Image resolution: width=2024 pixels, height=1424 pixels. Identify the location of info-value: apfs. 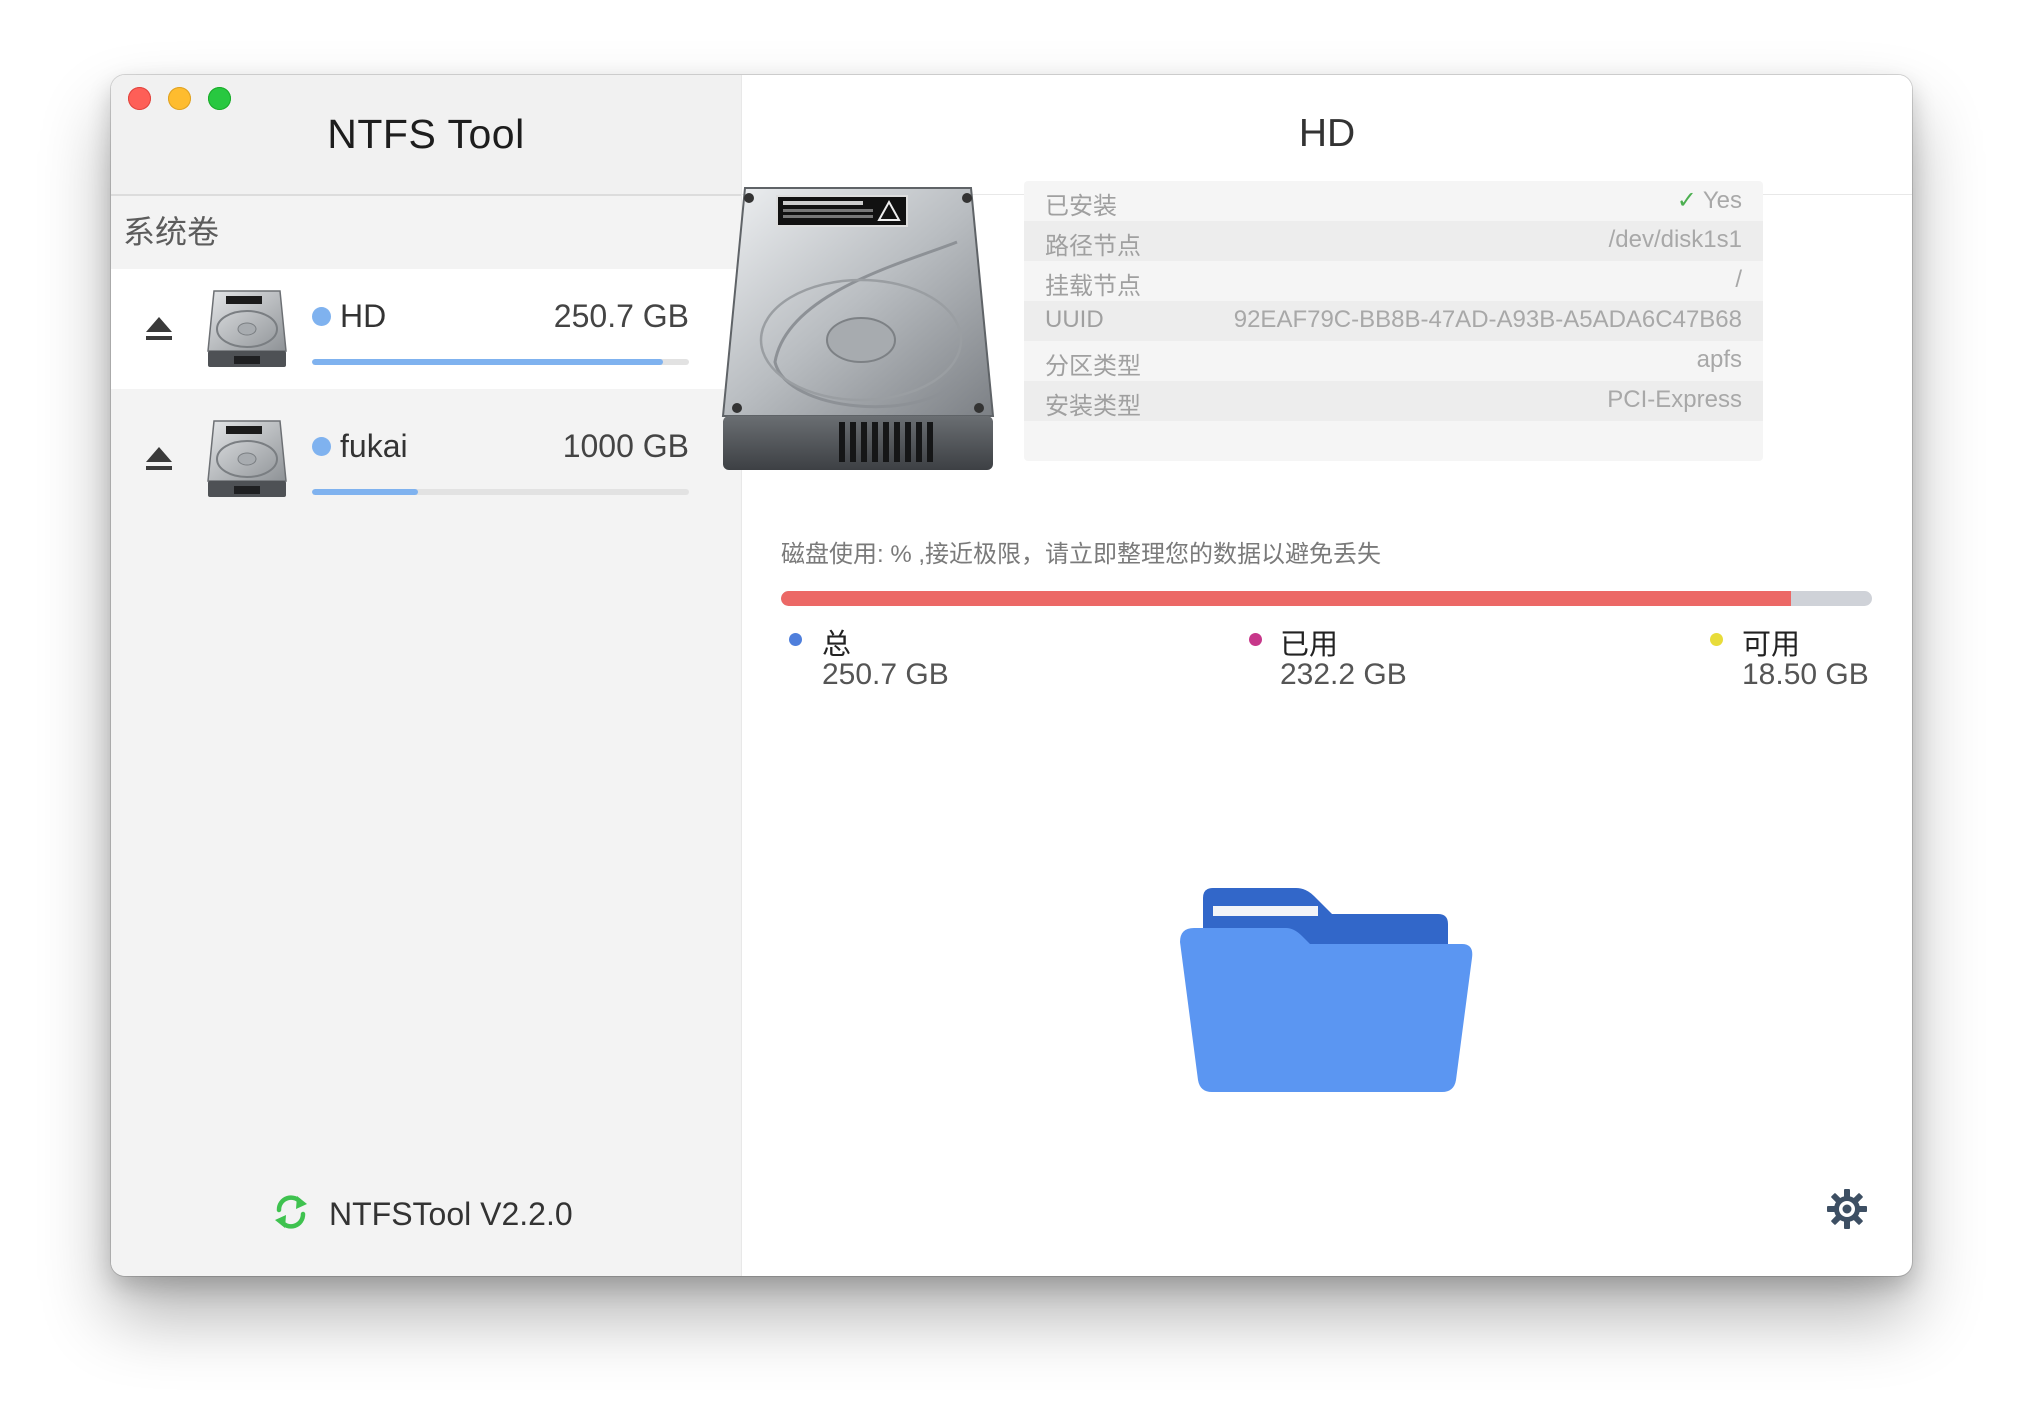
(1719, 359).